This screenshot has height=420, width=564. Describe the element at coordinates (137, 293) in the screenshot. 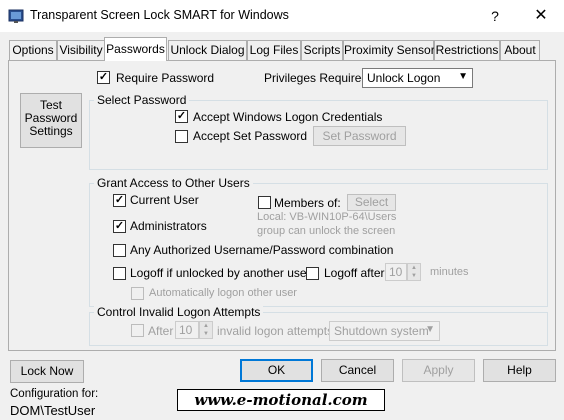

I see `auto-logon-checkbox` at that location.